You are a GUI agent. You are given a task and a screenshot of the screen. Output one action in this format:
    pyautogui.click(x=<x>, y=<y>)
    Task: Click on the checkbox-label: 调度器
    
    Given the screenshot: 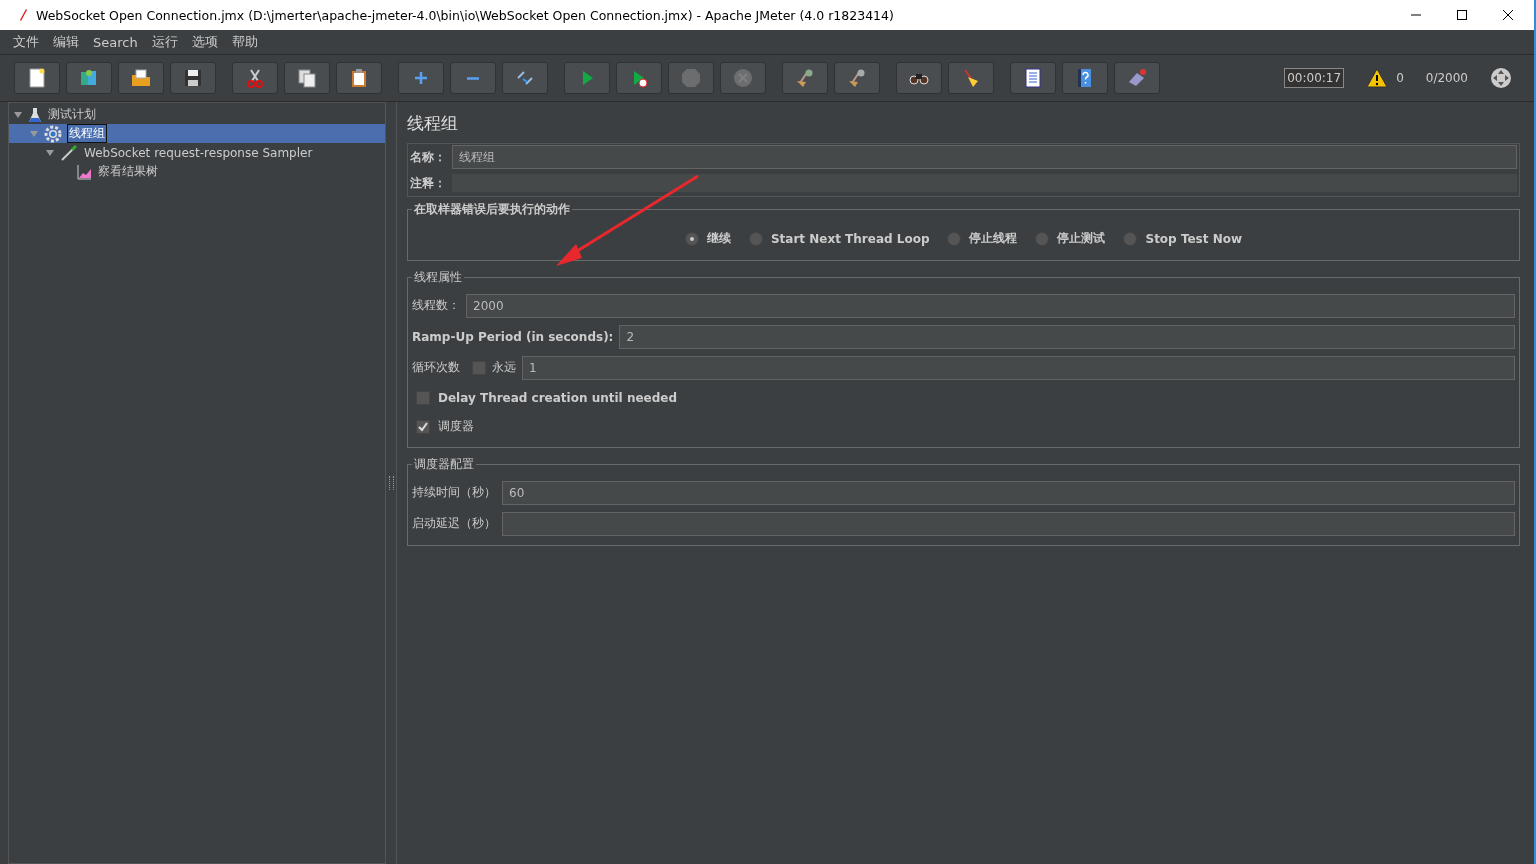 What is the action you would take?
    pyautogui.click(x=456, y=426)
    